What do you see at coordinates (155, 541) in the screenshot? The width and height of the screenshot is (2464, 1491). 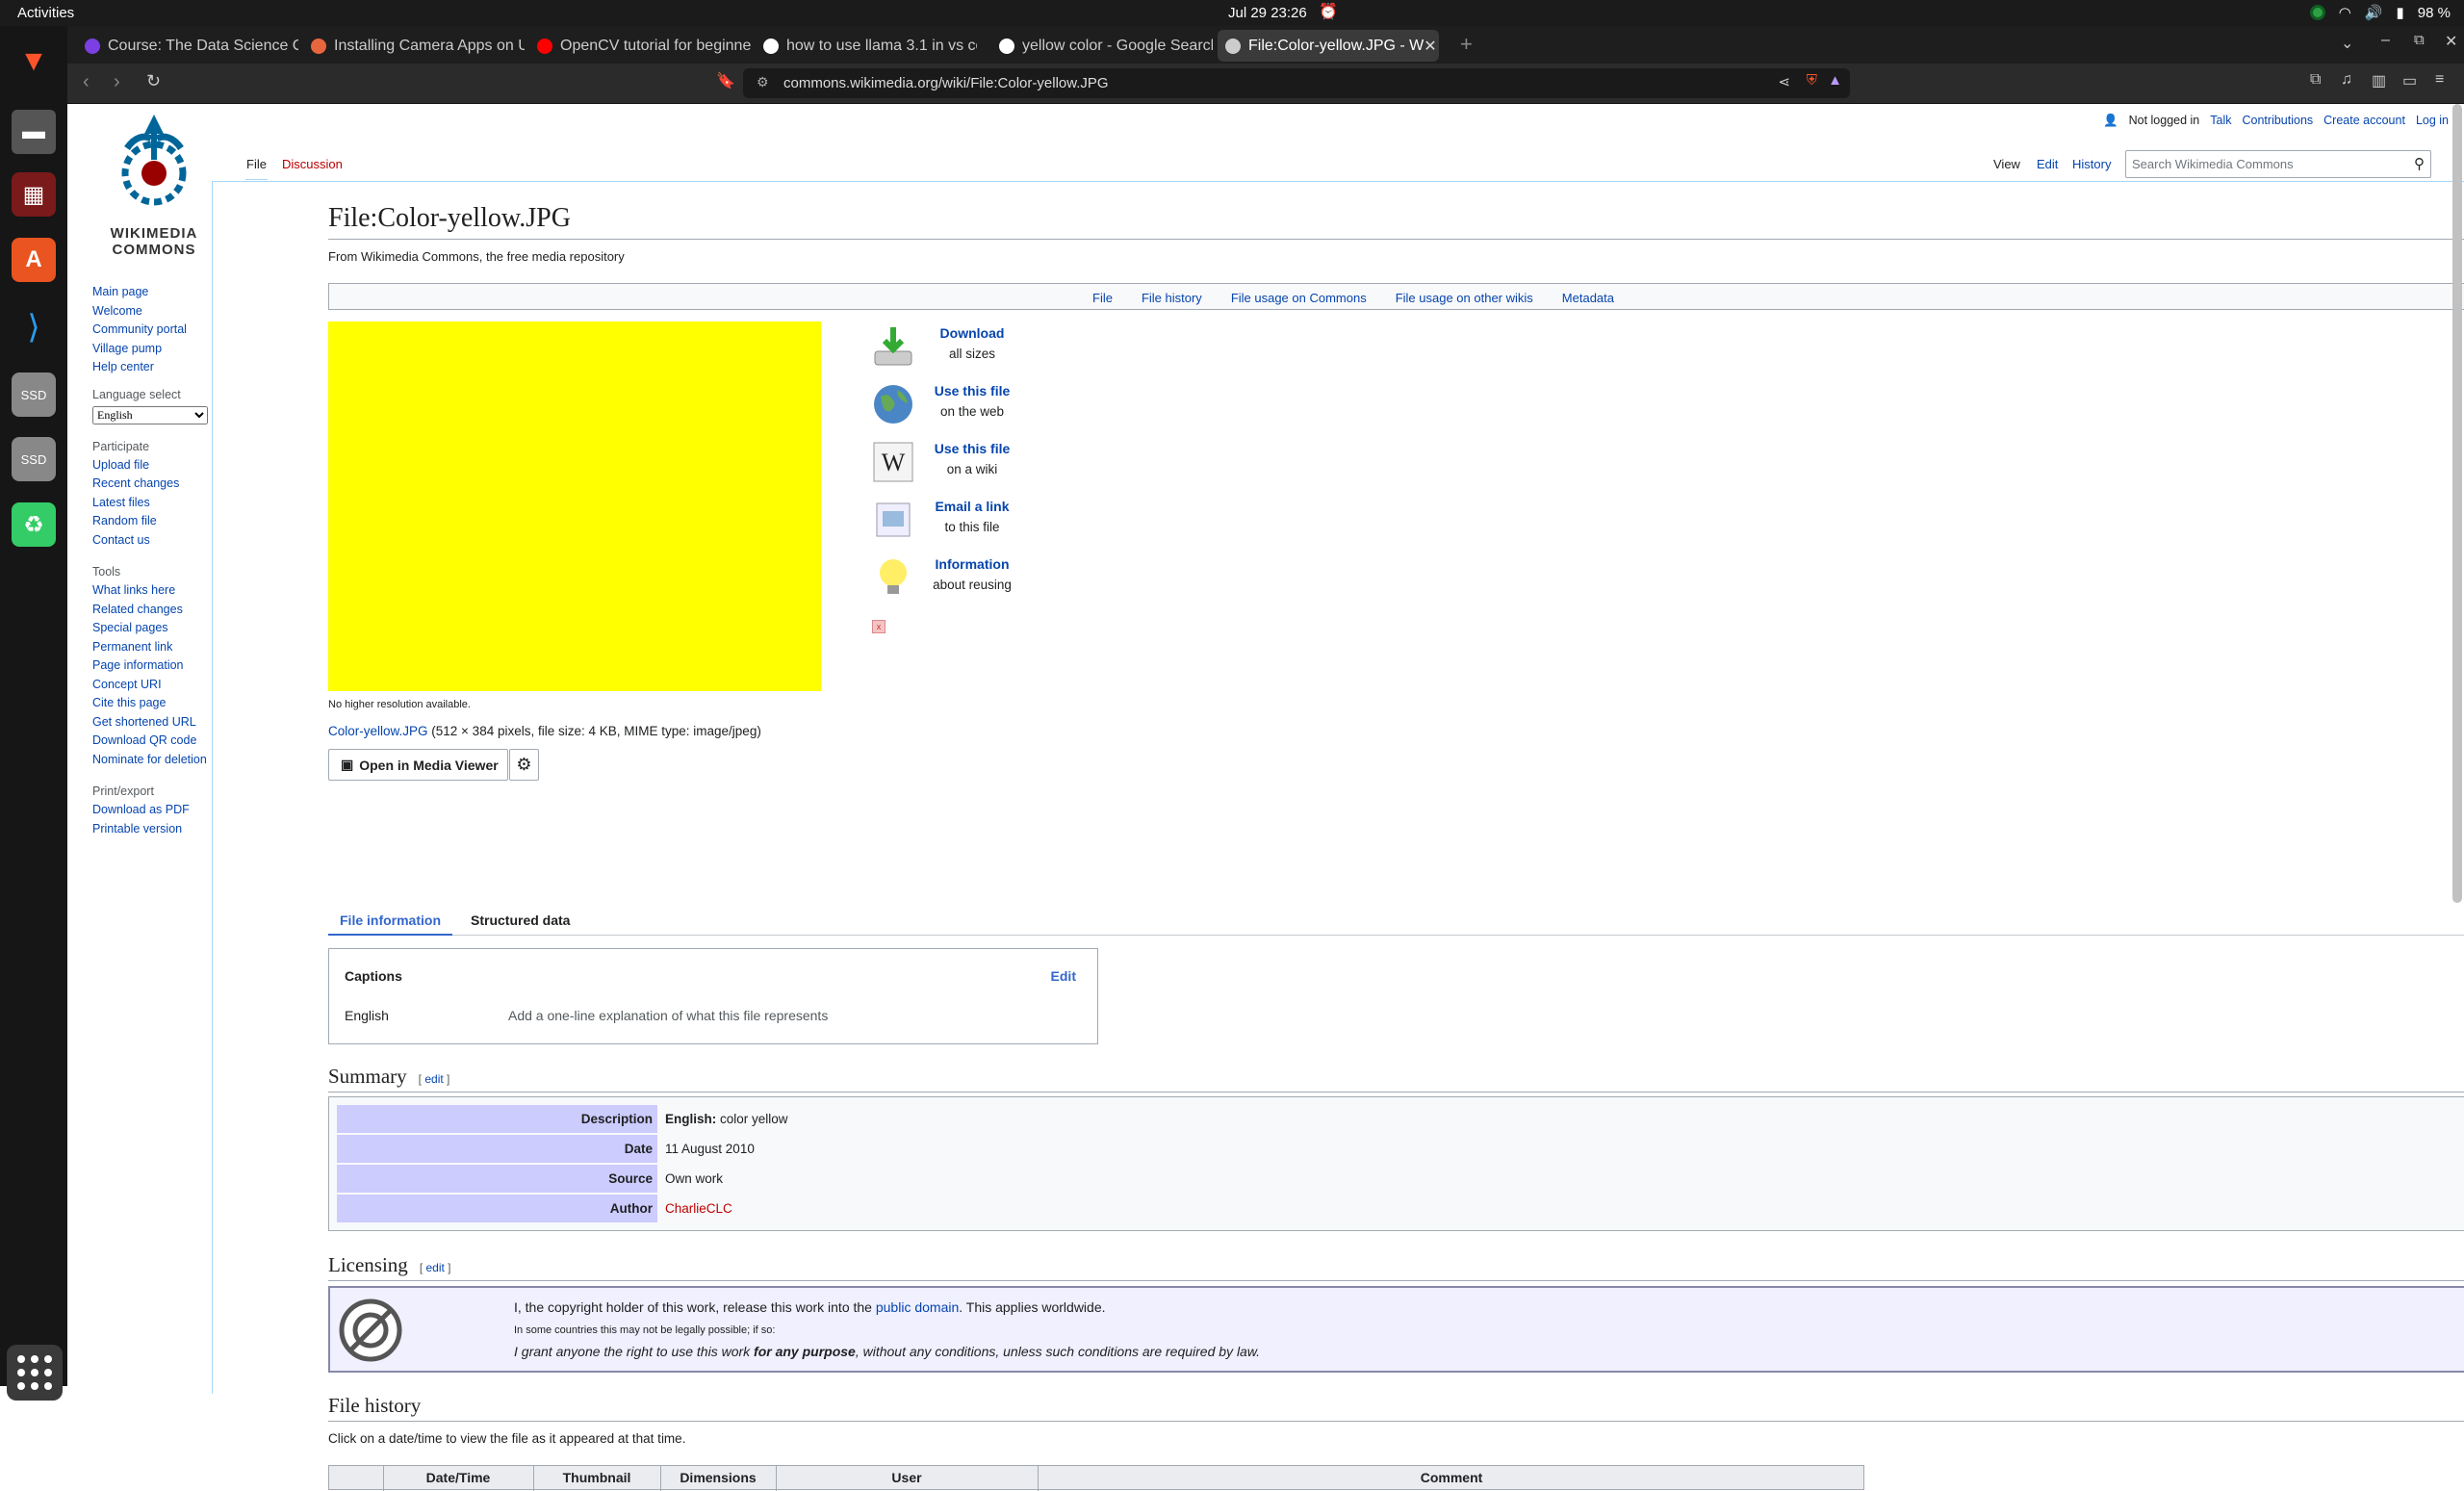 I see `sidebar-item-contact-us: Contact us` at bounding box center [155, 541].